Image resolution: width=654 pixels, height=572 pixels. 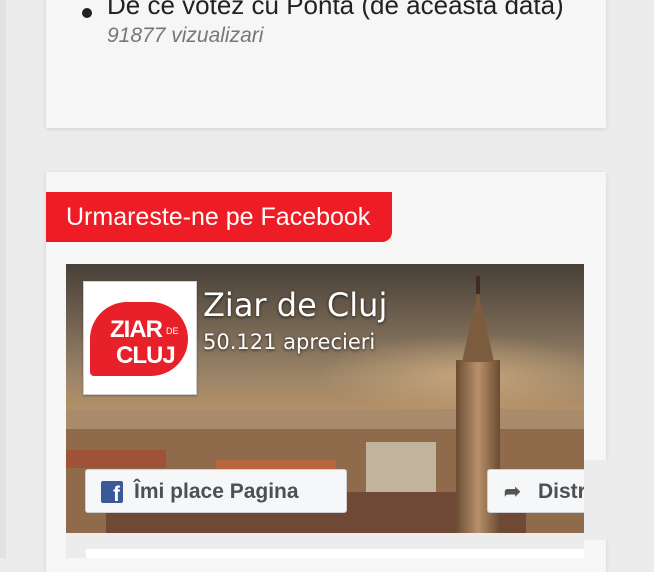 I want to click on cover-building, so click(x=401, y=467).